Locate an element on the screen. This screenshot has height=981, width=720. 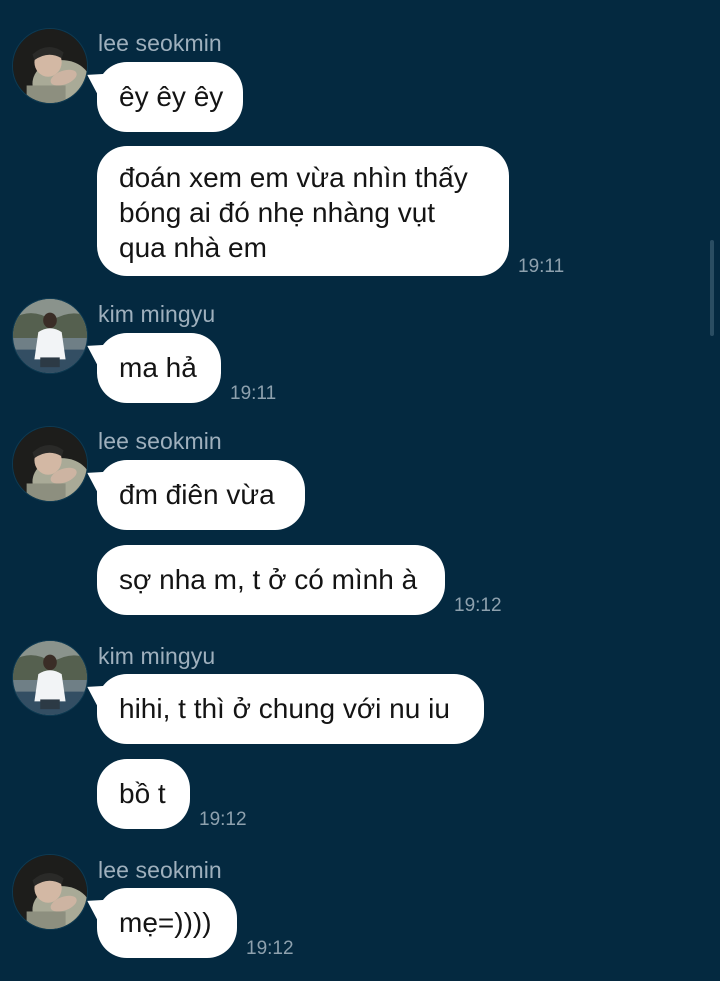
message-text: bồ t is located at coordinates (142, 793).